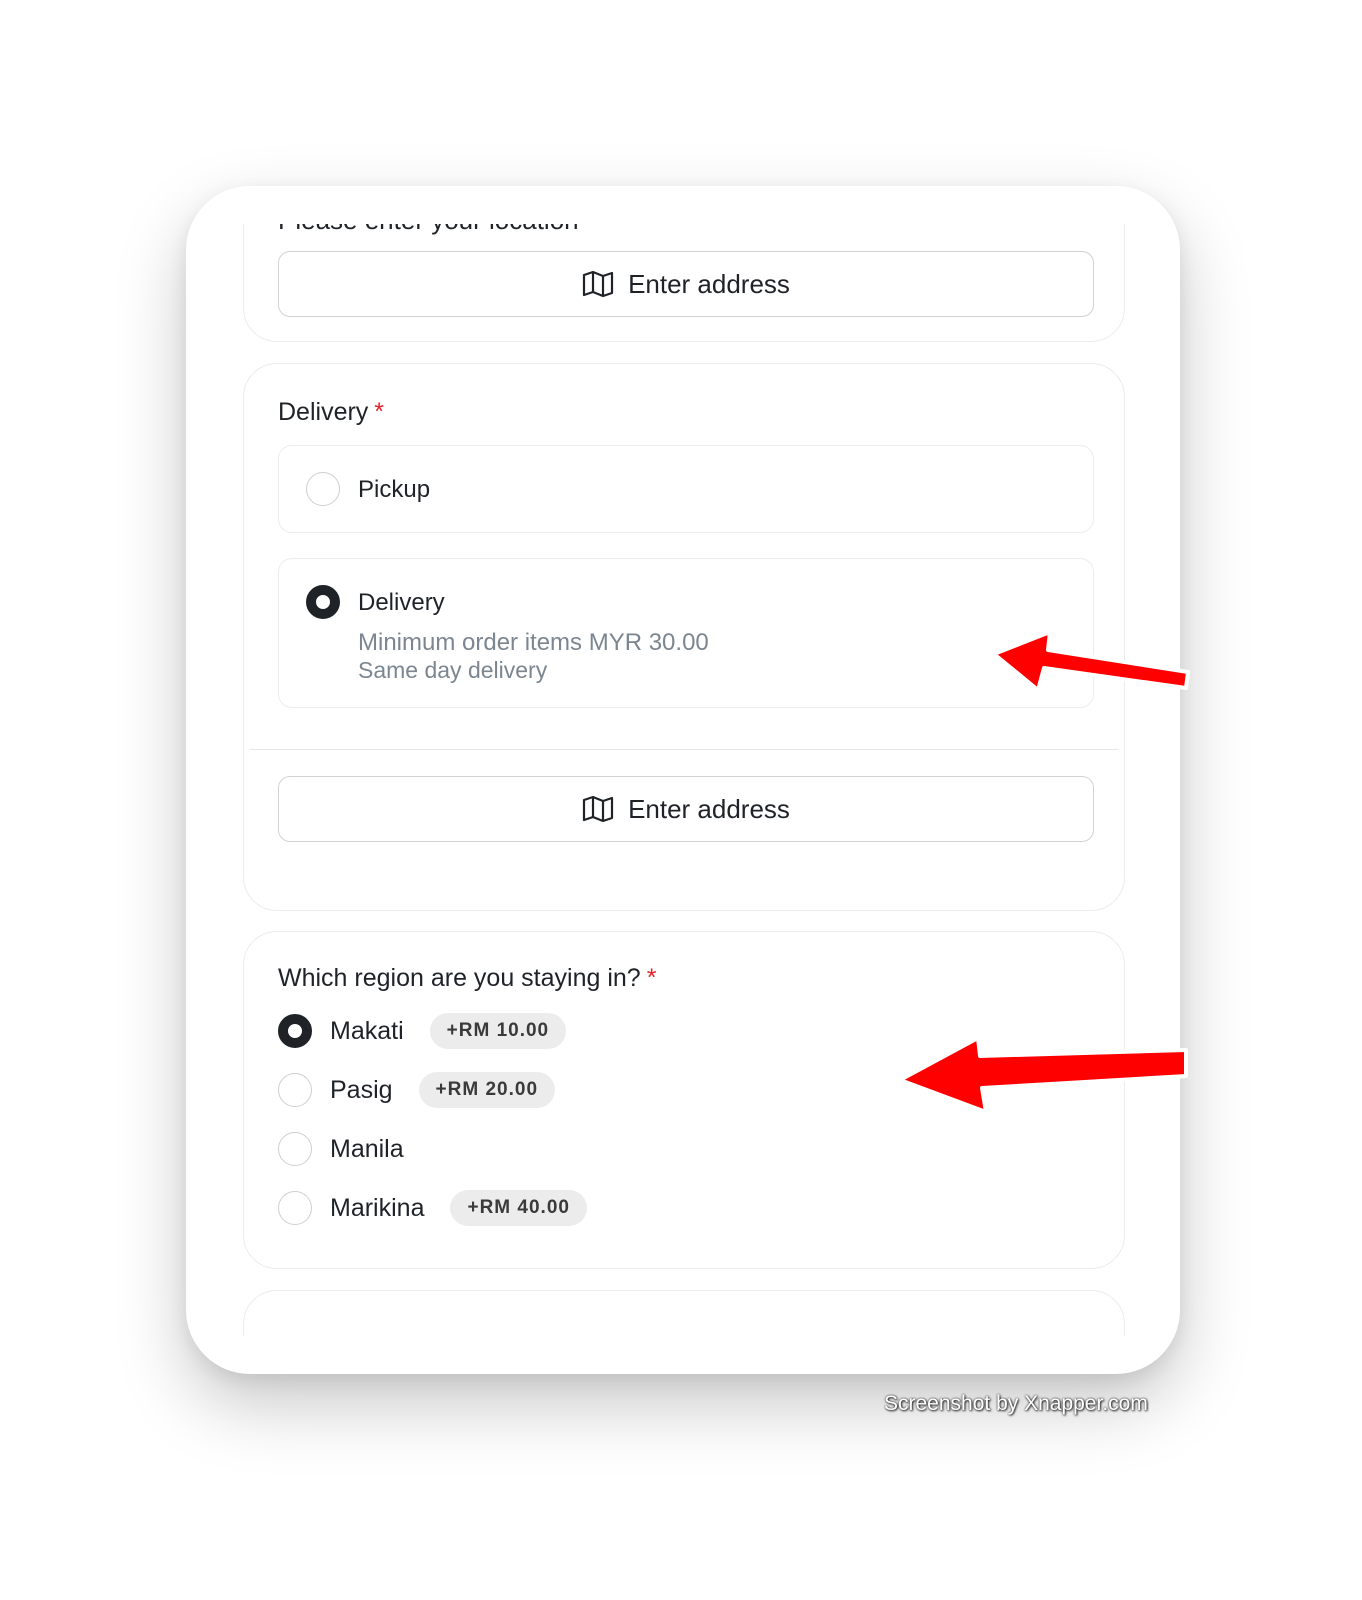 The image size is (1362, 1600). I want to click on region-option-makati: Makati +RM 10.00, so click(422, 1031).